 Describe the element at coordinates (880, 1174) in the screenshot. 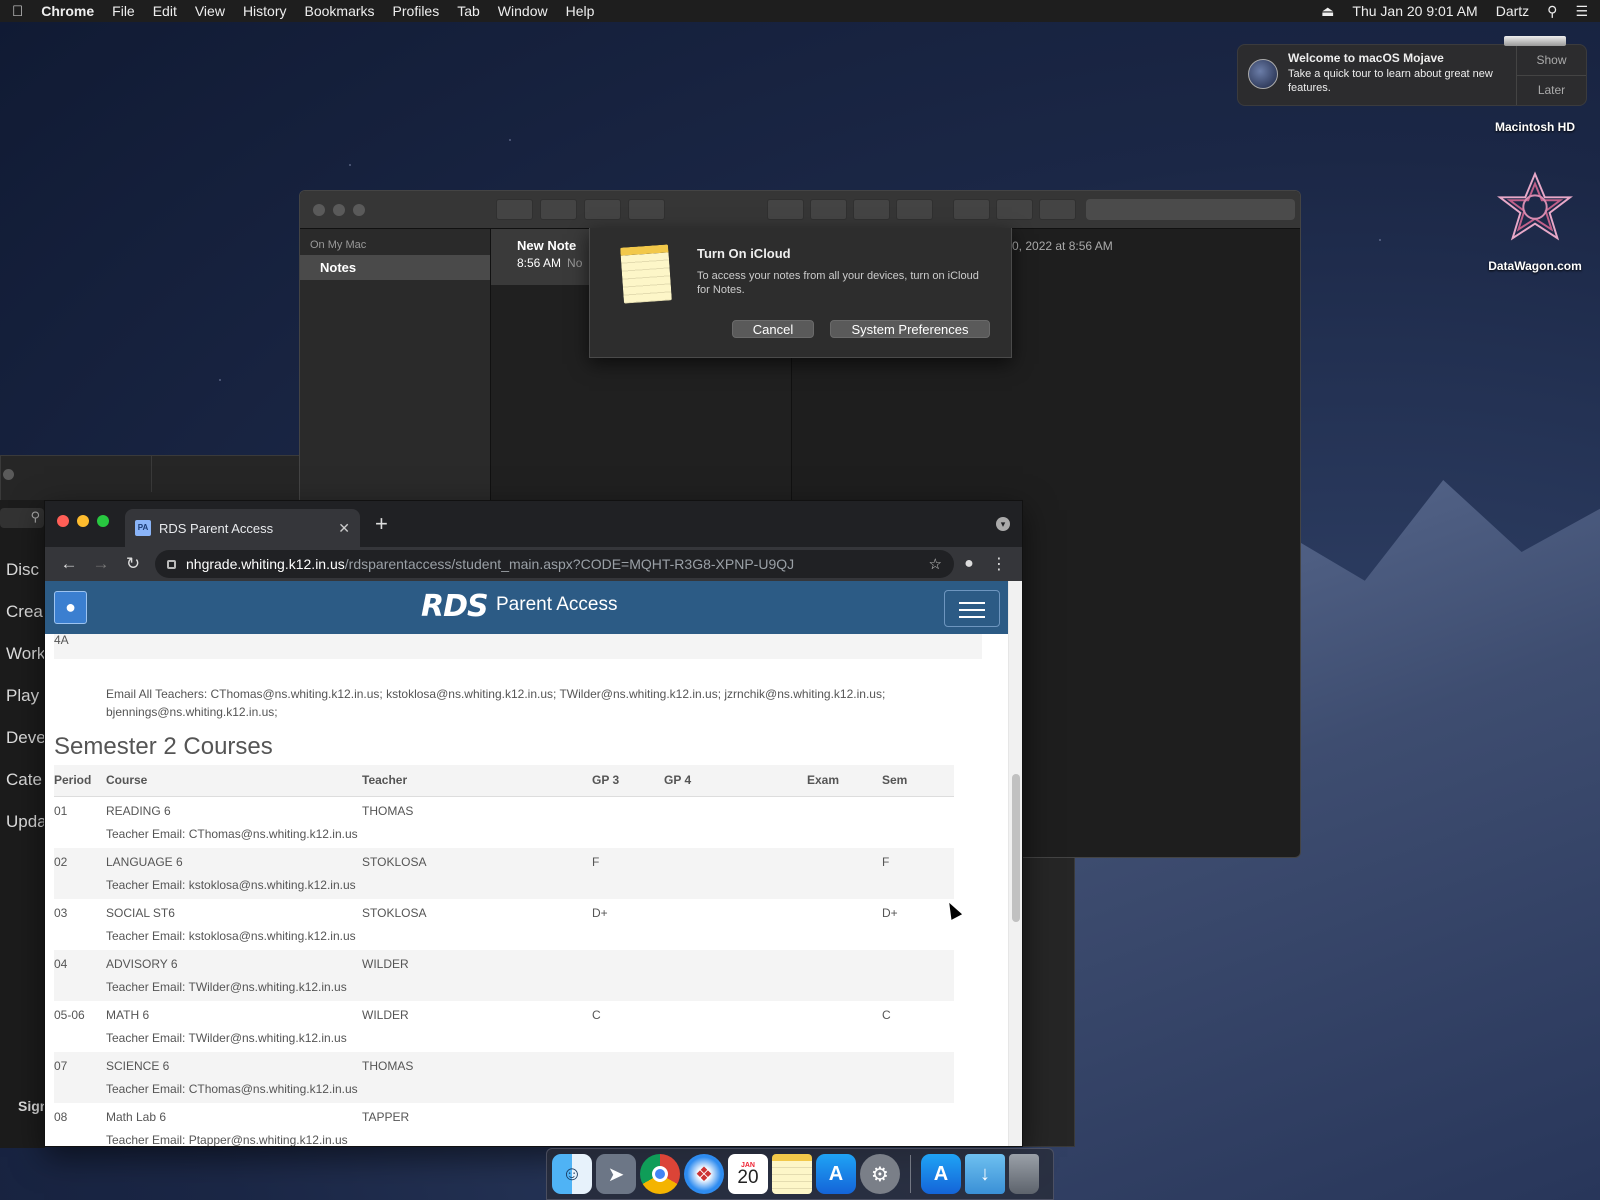

I see `system-preferences-icon: ⚙` at that location.